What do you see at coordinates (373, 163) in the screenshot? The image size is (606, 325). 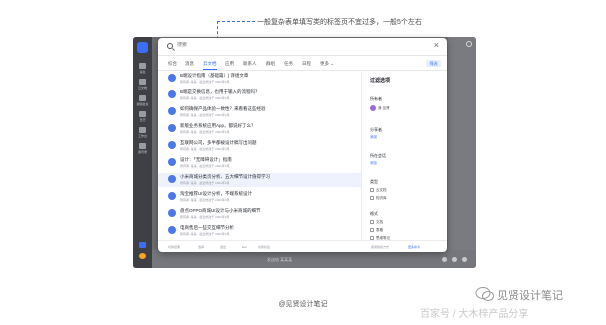 I see `group-add-link: 添加` at bounding box center [373, 163].